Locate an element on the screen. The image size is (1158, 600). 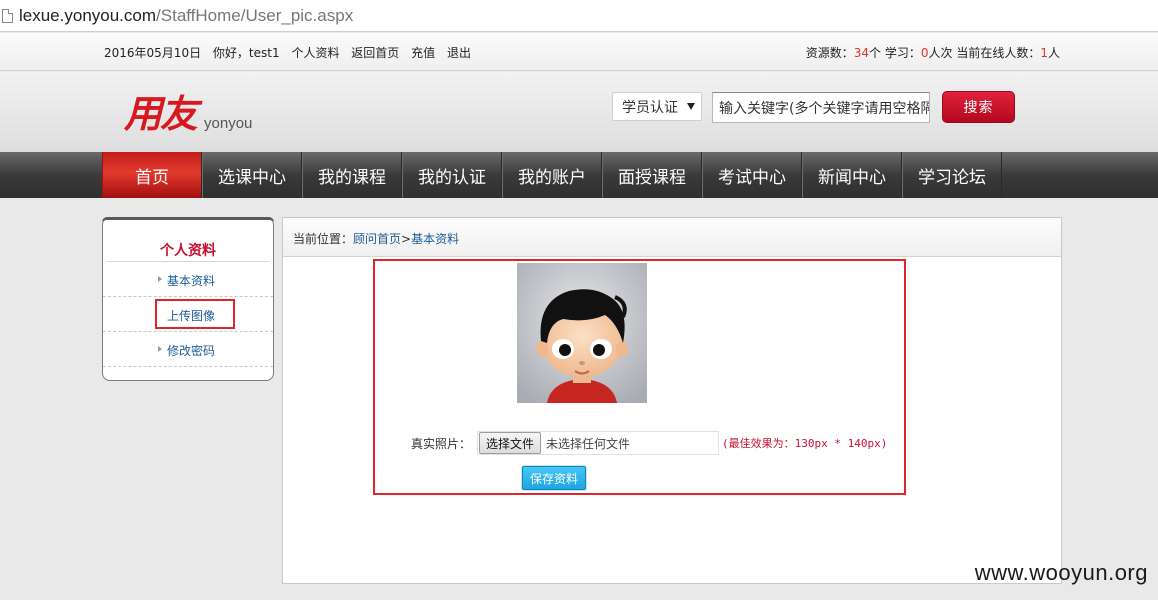
search-input: 输入关键字(多个关键字请用空格隔开) is located at coordinates (821, 107).